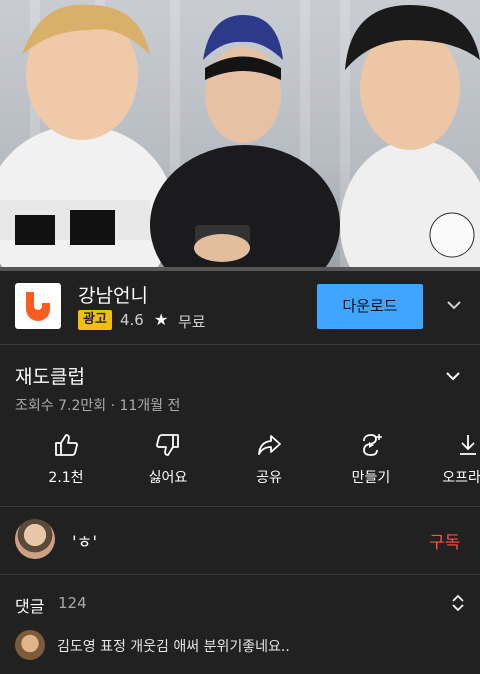  What do you see at coordinates (66, 459) in the screenshot?
I see `like-button: 2.1천` at bounding box center [66, 459].